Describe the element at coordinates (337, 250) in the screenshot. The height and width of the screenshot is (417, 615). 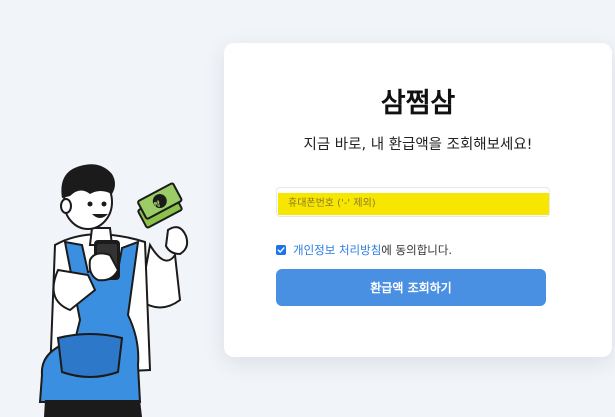
I see `privacy-policy-link: 개인정보 처리방침` at that location.